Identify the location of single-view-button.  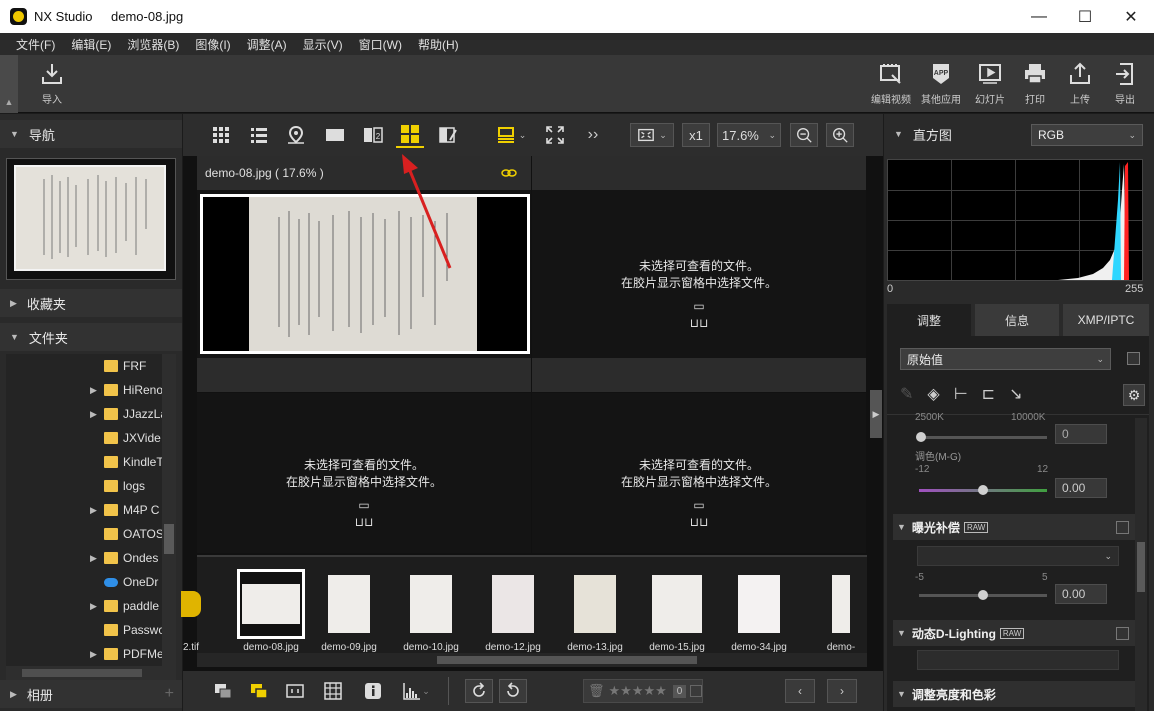
(335, 135).